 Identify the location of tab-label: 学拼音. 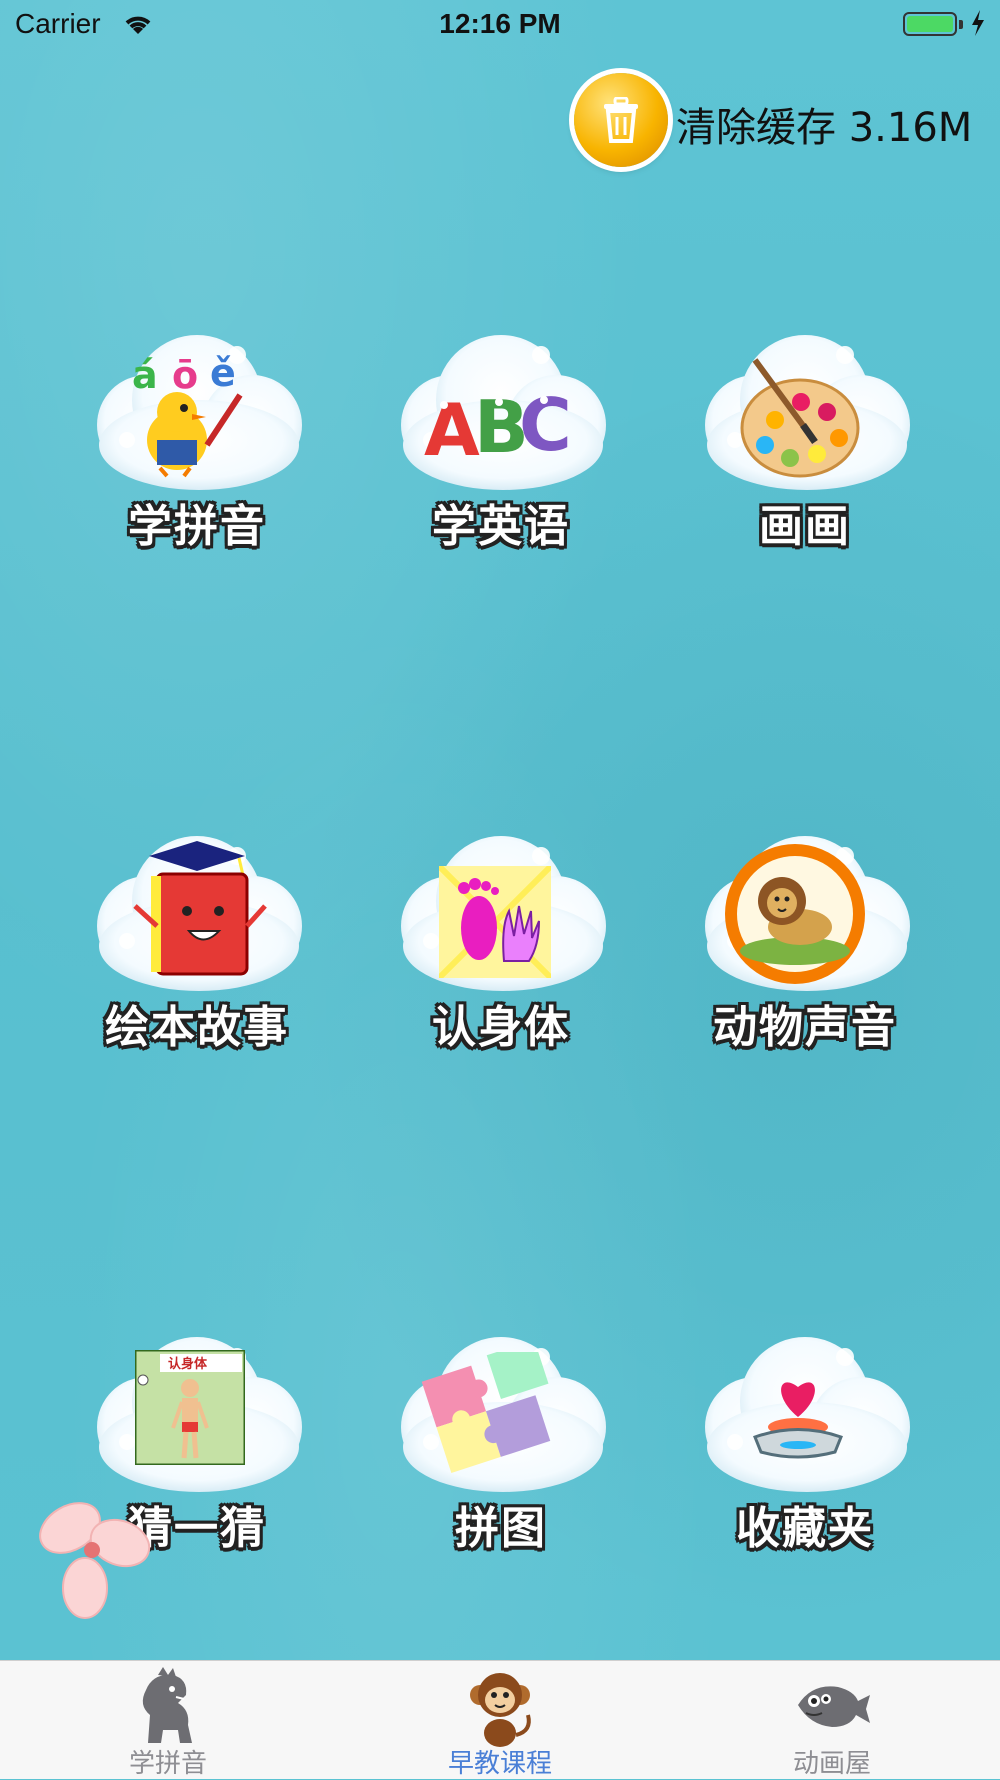
(167, 1764).